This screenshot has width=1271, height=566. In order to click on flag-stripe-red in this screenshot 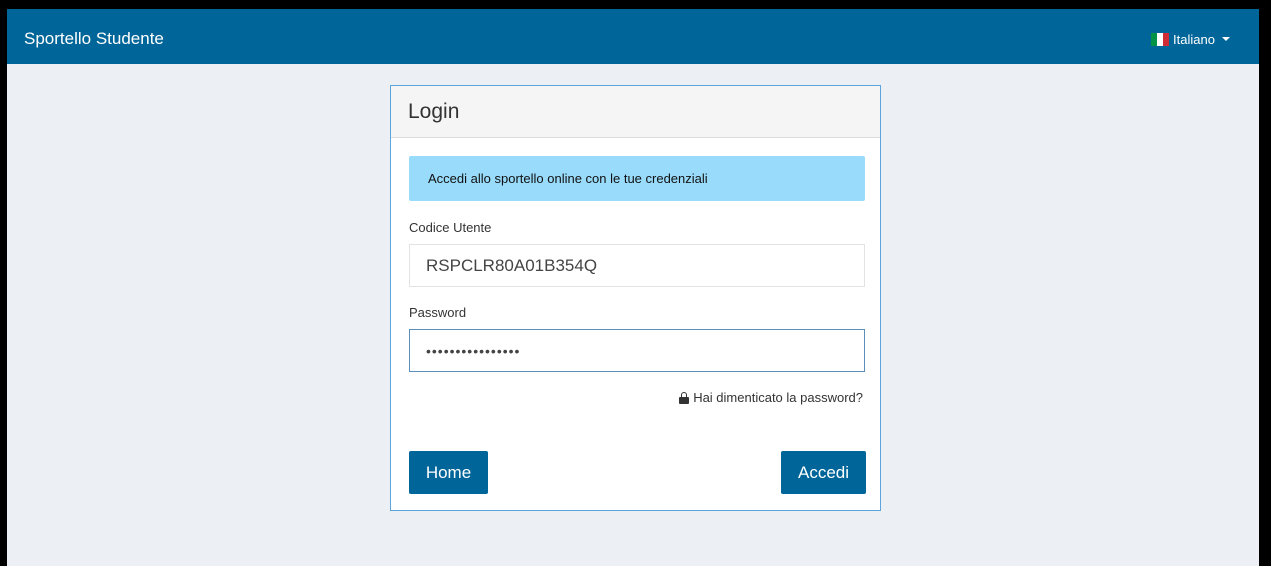, I will do `click(1166, 39)`.